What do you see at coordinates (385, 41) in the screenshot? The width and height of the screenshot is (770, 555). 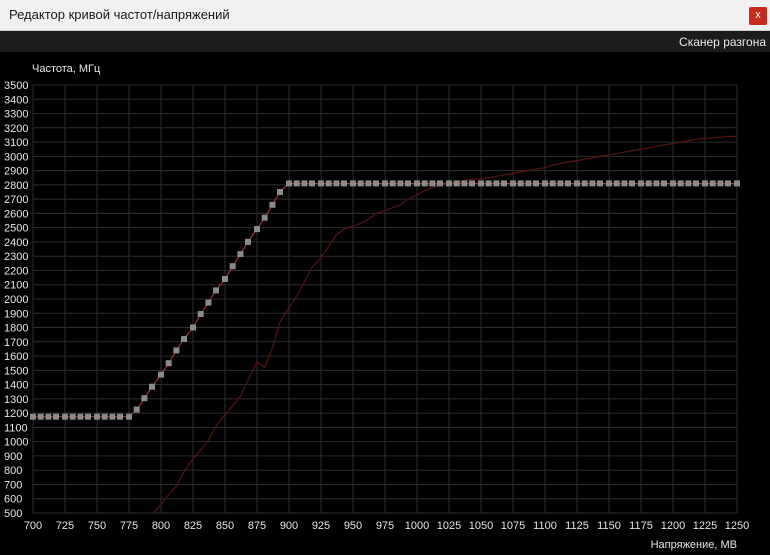 I see `toolbar: Сканер разгона` at bounding box center [385, 41].